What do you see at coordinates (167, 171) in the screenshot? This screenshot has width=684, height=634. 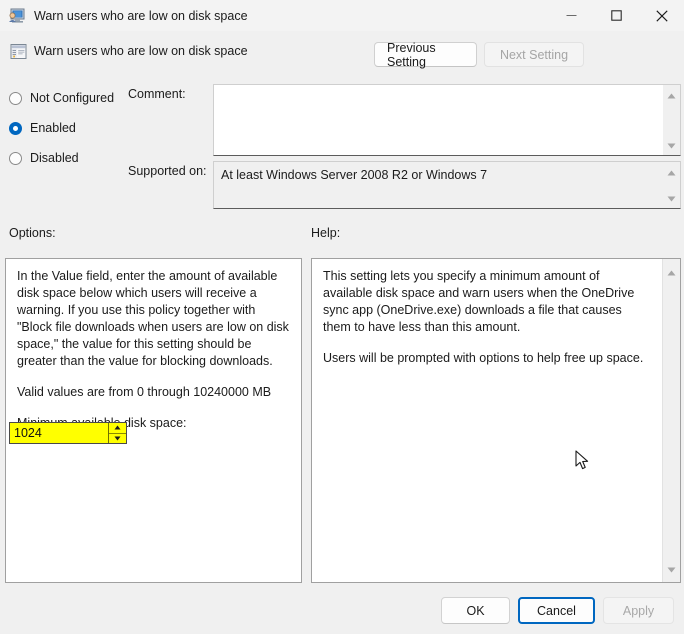 I see `supported-on-label: Supported on:` at bounding box center [167, 171].